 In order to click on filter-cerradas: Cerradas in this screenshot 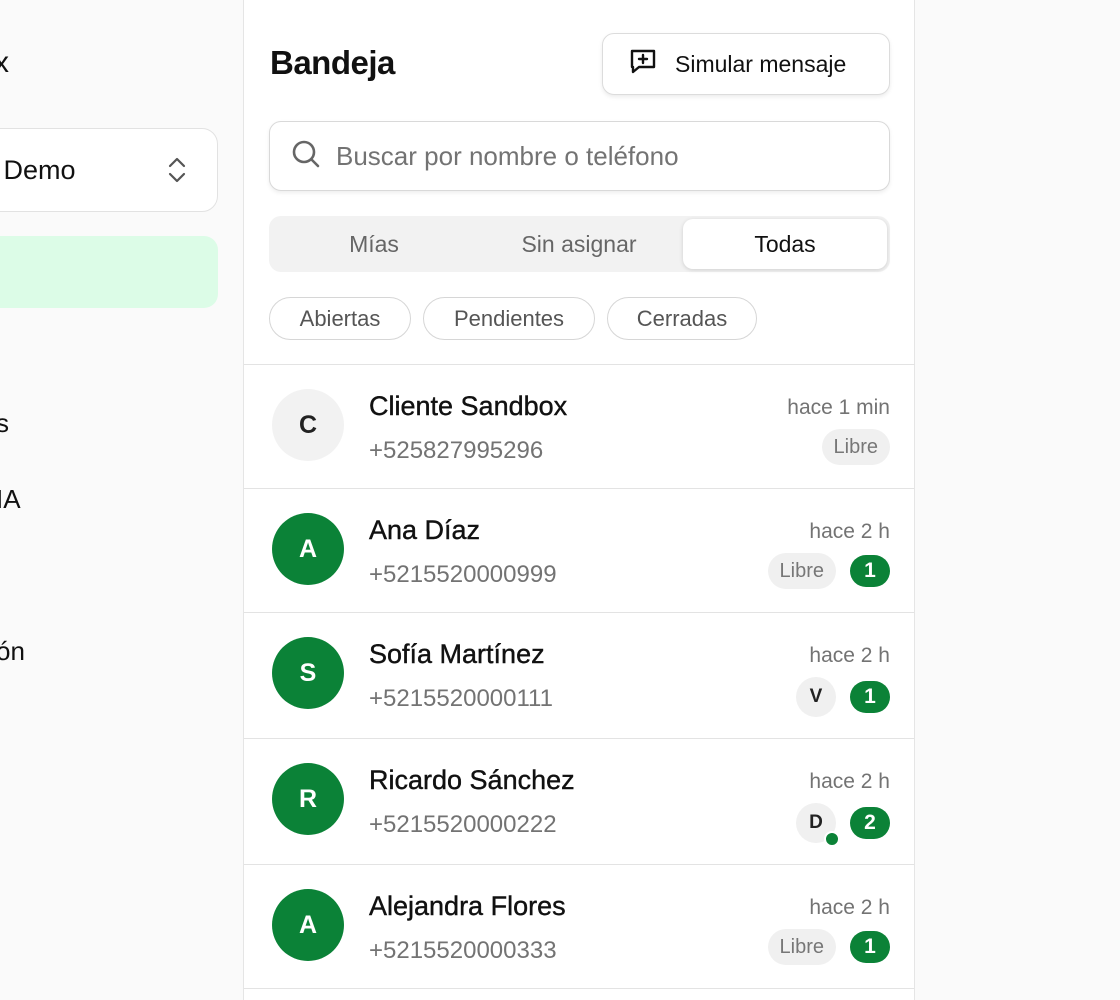, I will do `click(682, 318)`.